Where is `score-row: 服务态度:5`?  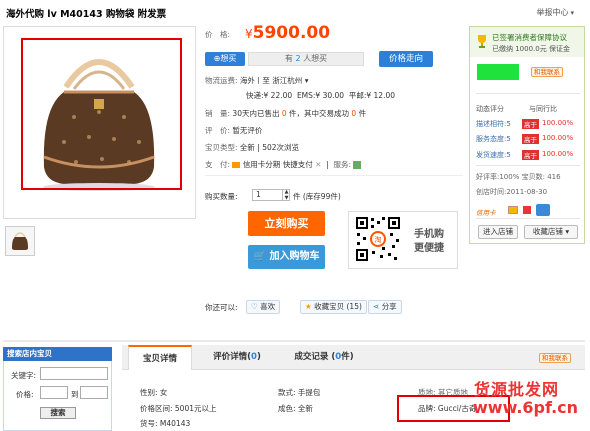
score-row: 服务态度:5 is located at coordinates (493, 139).